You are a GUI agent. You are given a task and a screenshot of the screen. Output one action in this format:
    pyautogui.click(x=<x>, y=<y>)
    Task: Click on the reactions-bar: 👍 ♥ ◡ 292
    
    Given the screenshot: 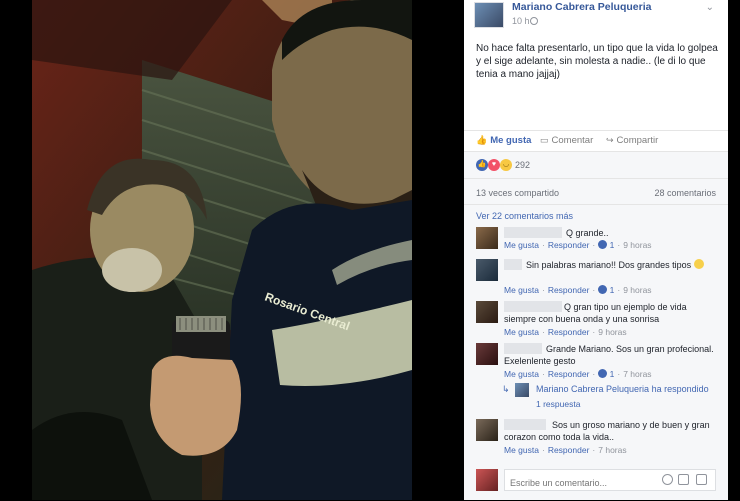 What is the action you would take?
    pyautogui.click(x=596, y=165)
    